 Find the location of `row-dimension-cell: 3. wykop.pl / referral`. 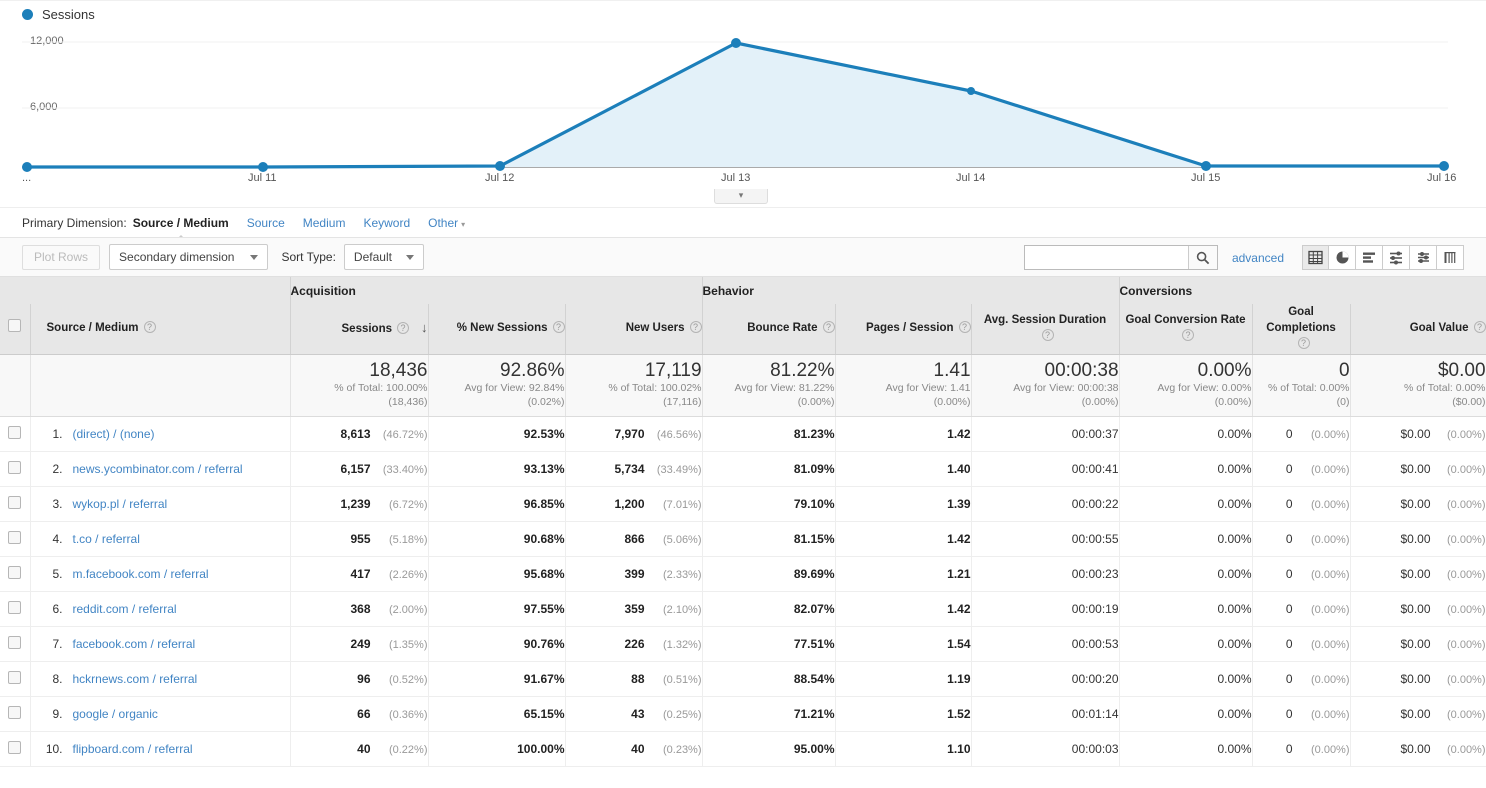

row-dimension-cell: 3. wykop.pl / referral is located at coordinates (160, 504).